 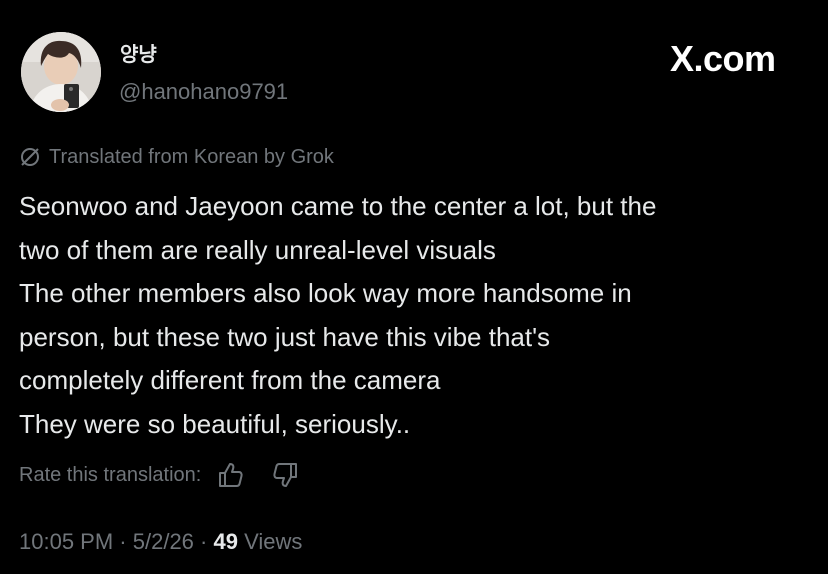 I want to click on views-label: Views, so click(x=273, y=541).